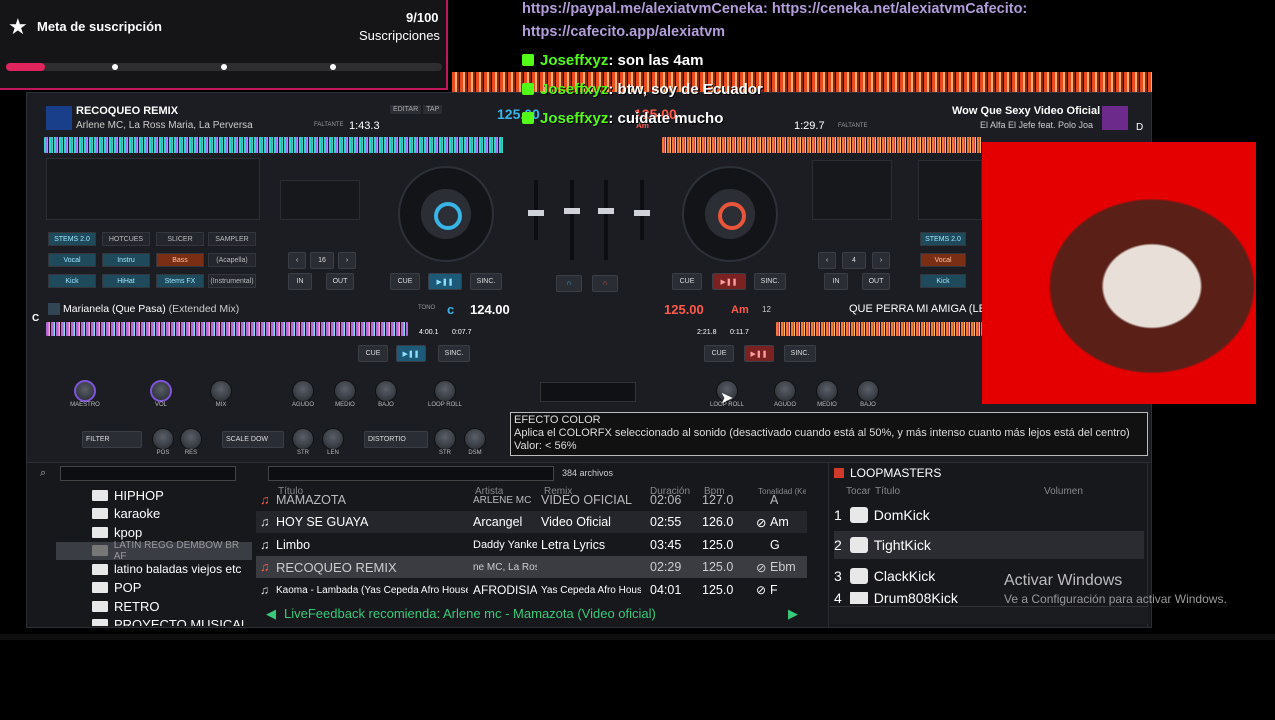  Describe the element at coordinates (445, 391) in the screenshot. I see `deck-a-loop-roll-knob` at that location.